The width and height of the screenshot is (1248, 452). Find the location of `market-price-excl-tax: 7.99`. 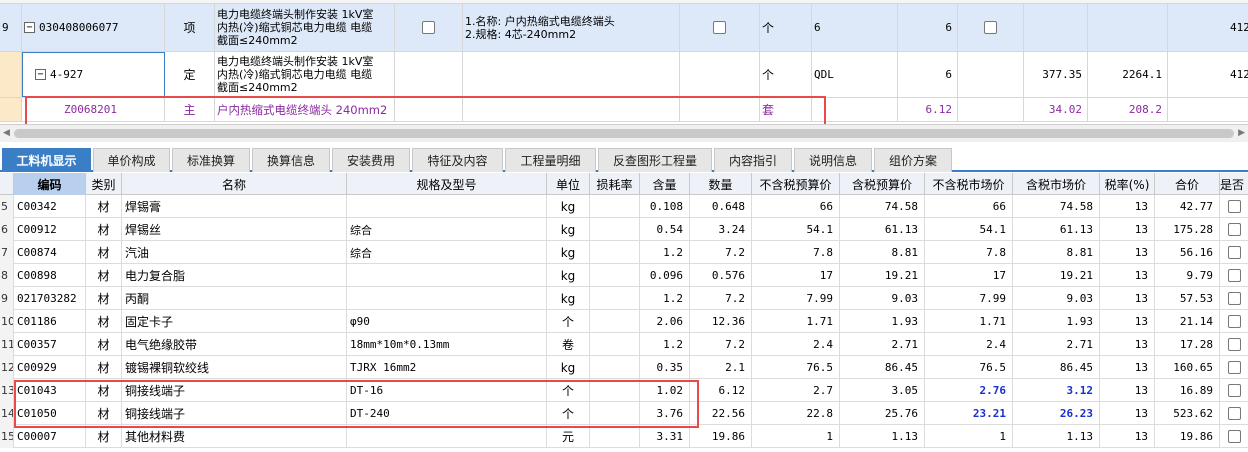

market-price-excl-tax: 7.99 is located at coordinates (969, 298).